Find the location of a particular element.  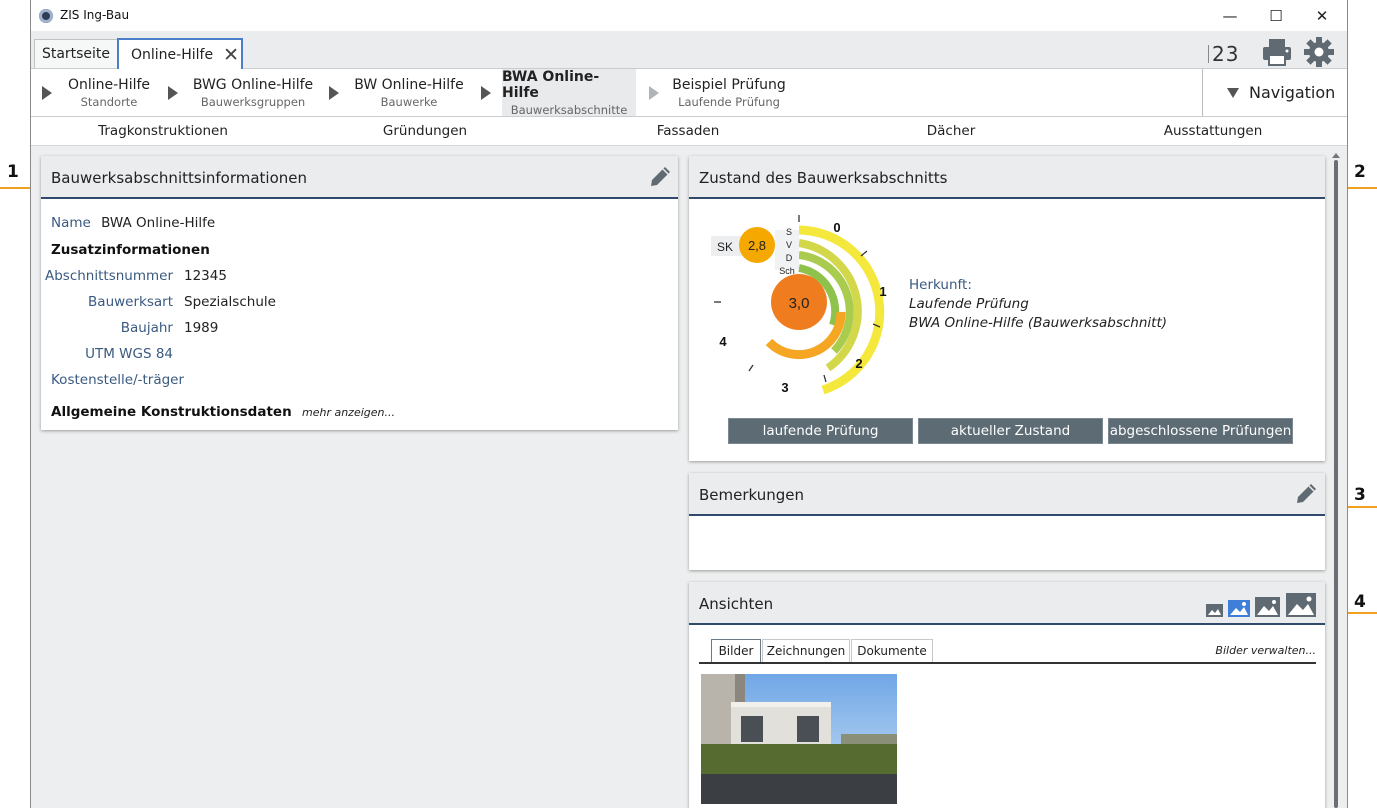

window-count-indicator: 23 is located at coordinates (1223, 54).